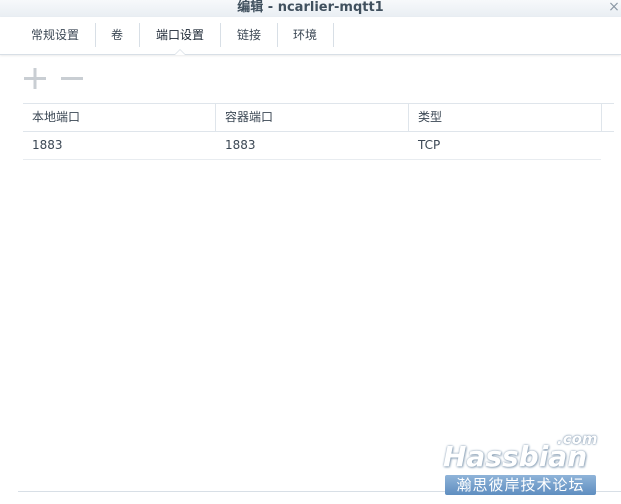 This screenshot has height=504, width=621. What do you see at coordinates (305, 35) in the screenshot?
I see `tab-environment: 环境` at bounding box center [305, 35].